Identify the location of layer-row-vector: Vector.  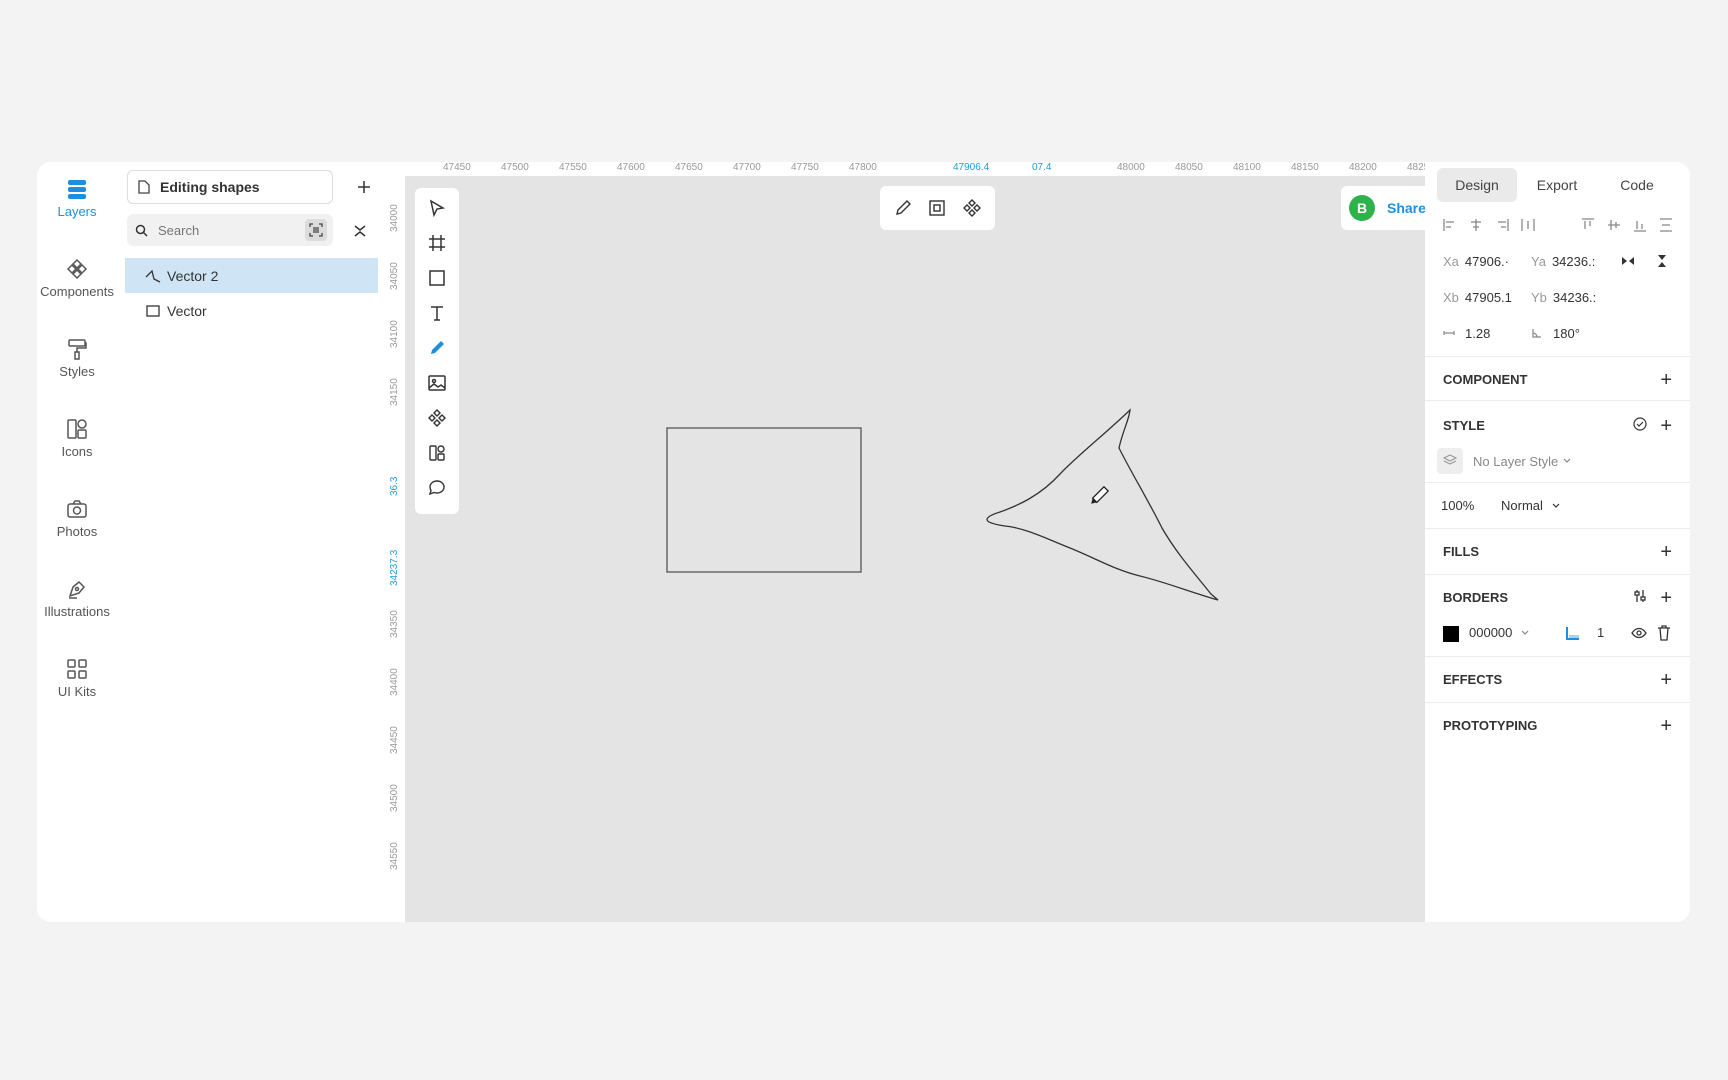
(251, 310).